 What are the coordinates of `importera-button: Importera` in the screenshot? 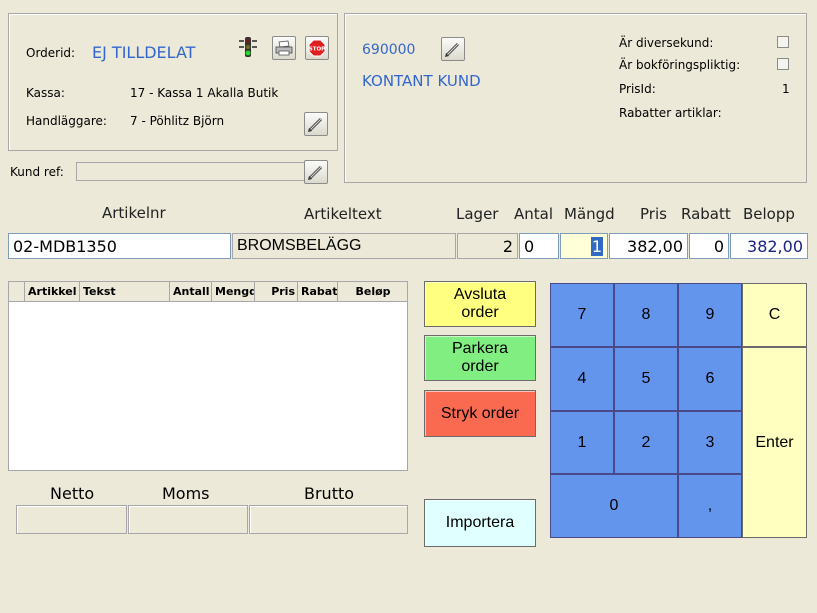 It's located at (480, 523).